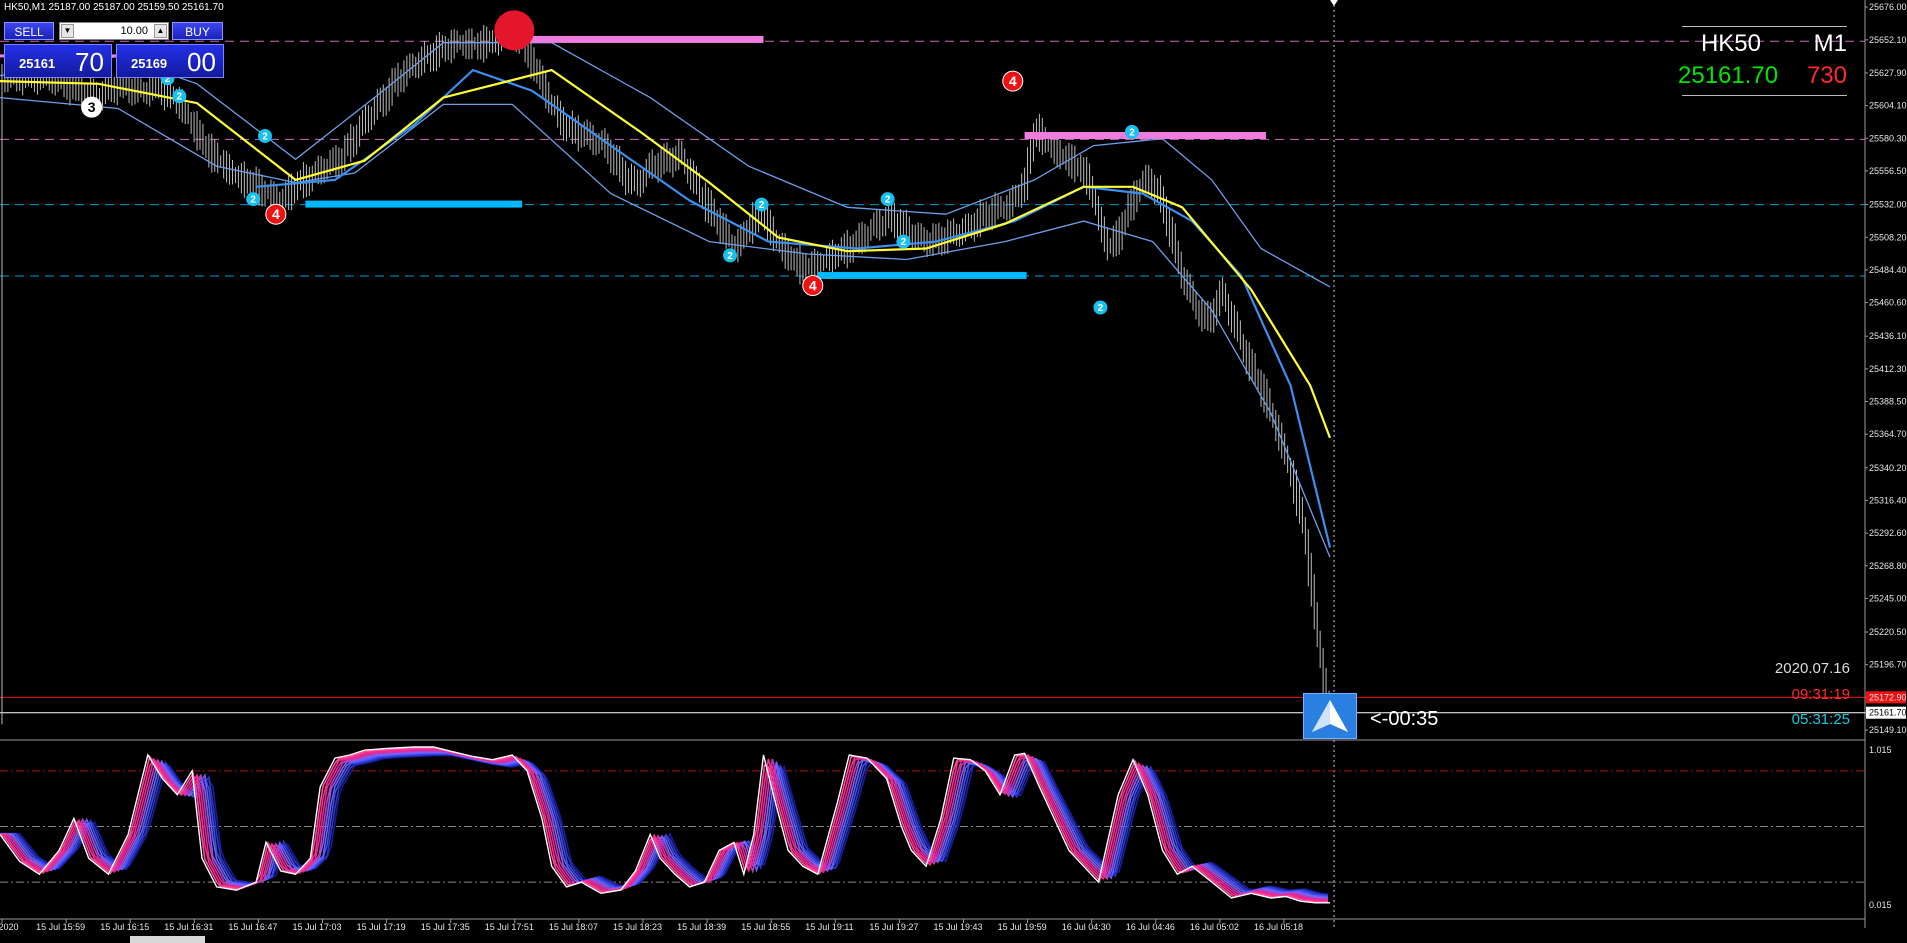 The image size is (1907, 943). Describe the element at coordinates (124, 927) in the screenshot. I see `time-axis-label: 15 Jul 16:15` at that location.